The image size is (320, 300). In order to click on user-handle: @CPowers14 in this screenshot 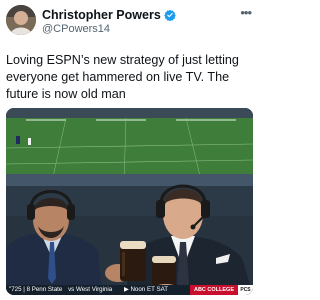, I will do `click(76, 29)`.